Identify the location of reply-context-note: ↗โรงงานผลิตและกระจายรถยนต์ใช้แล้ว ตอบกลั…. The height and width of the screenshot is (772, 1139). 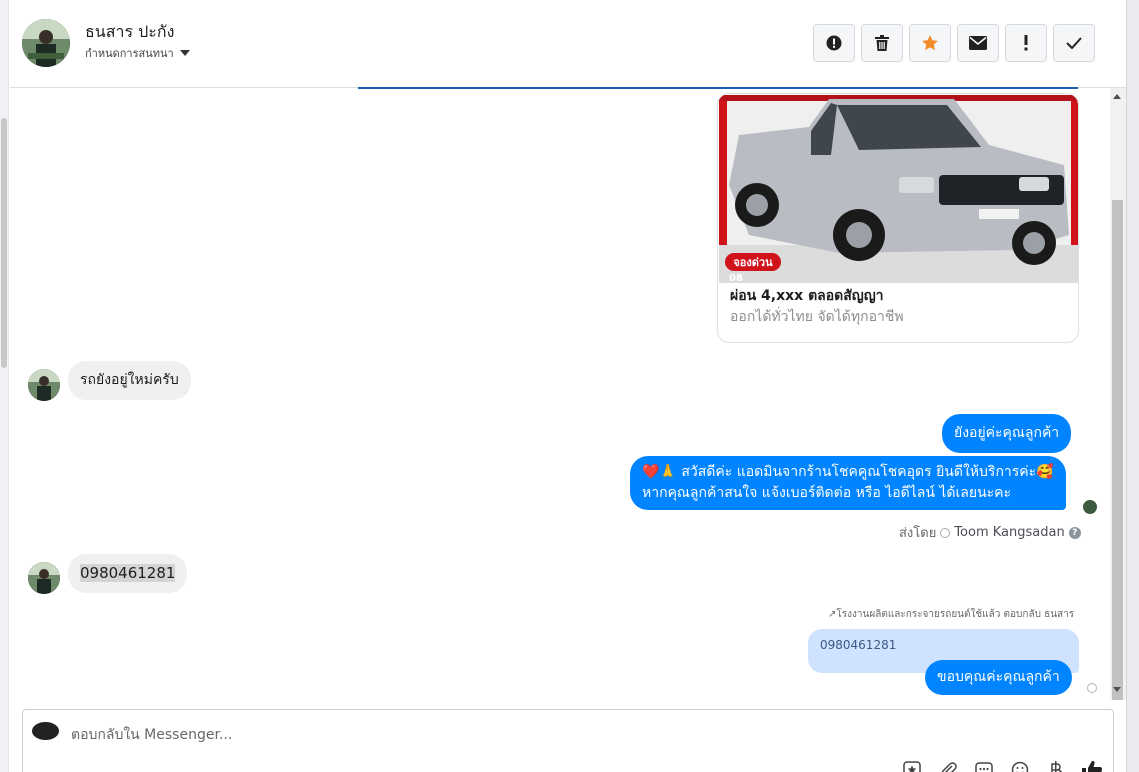
(951, 614).